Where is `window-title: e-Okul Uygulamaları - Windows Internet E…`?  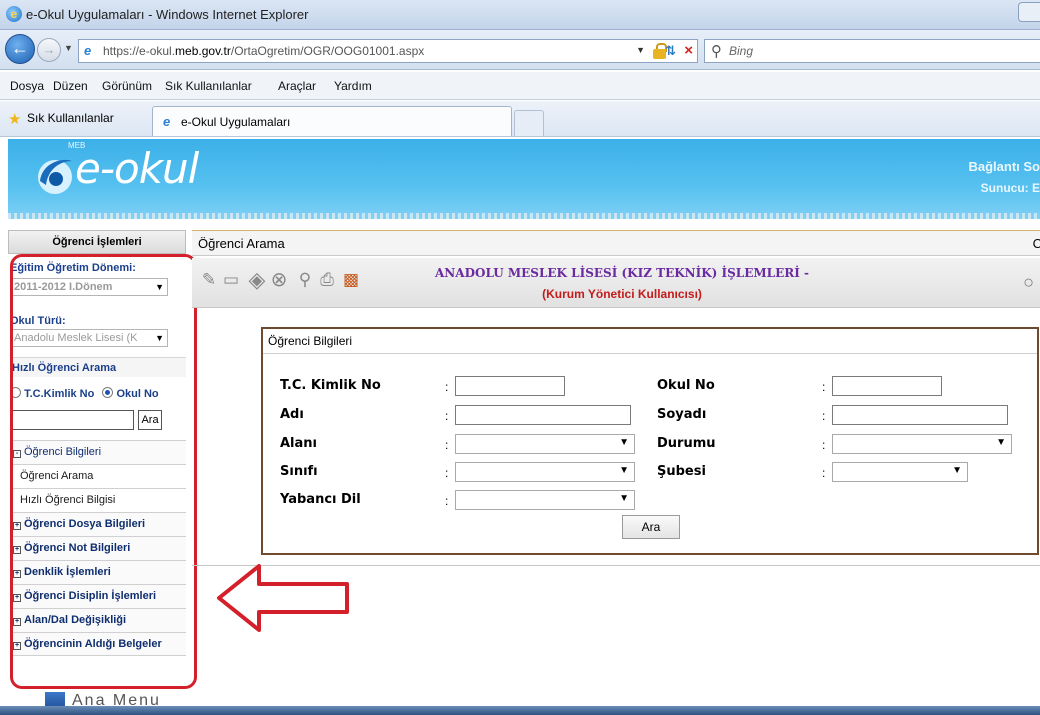
window-title: e-Okul Uygulamaları - Windows Internet E… is located at coordinates (167, 14).